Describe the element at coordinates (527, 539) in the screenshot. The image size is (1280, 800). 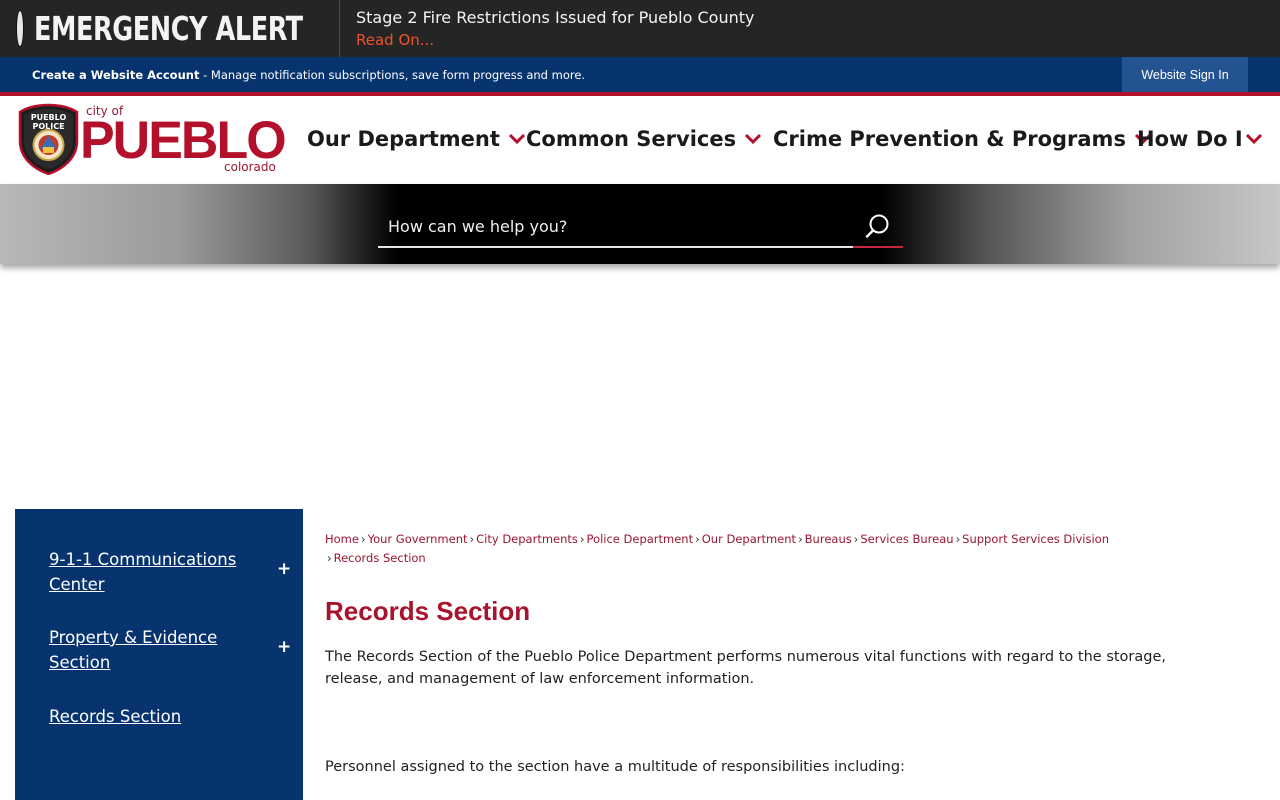
I see `breadcrumb-city-departments: City Departments` at that location.